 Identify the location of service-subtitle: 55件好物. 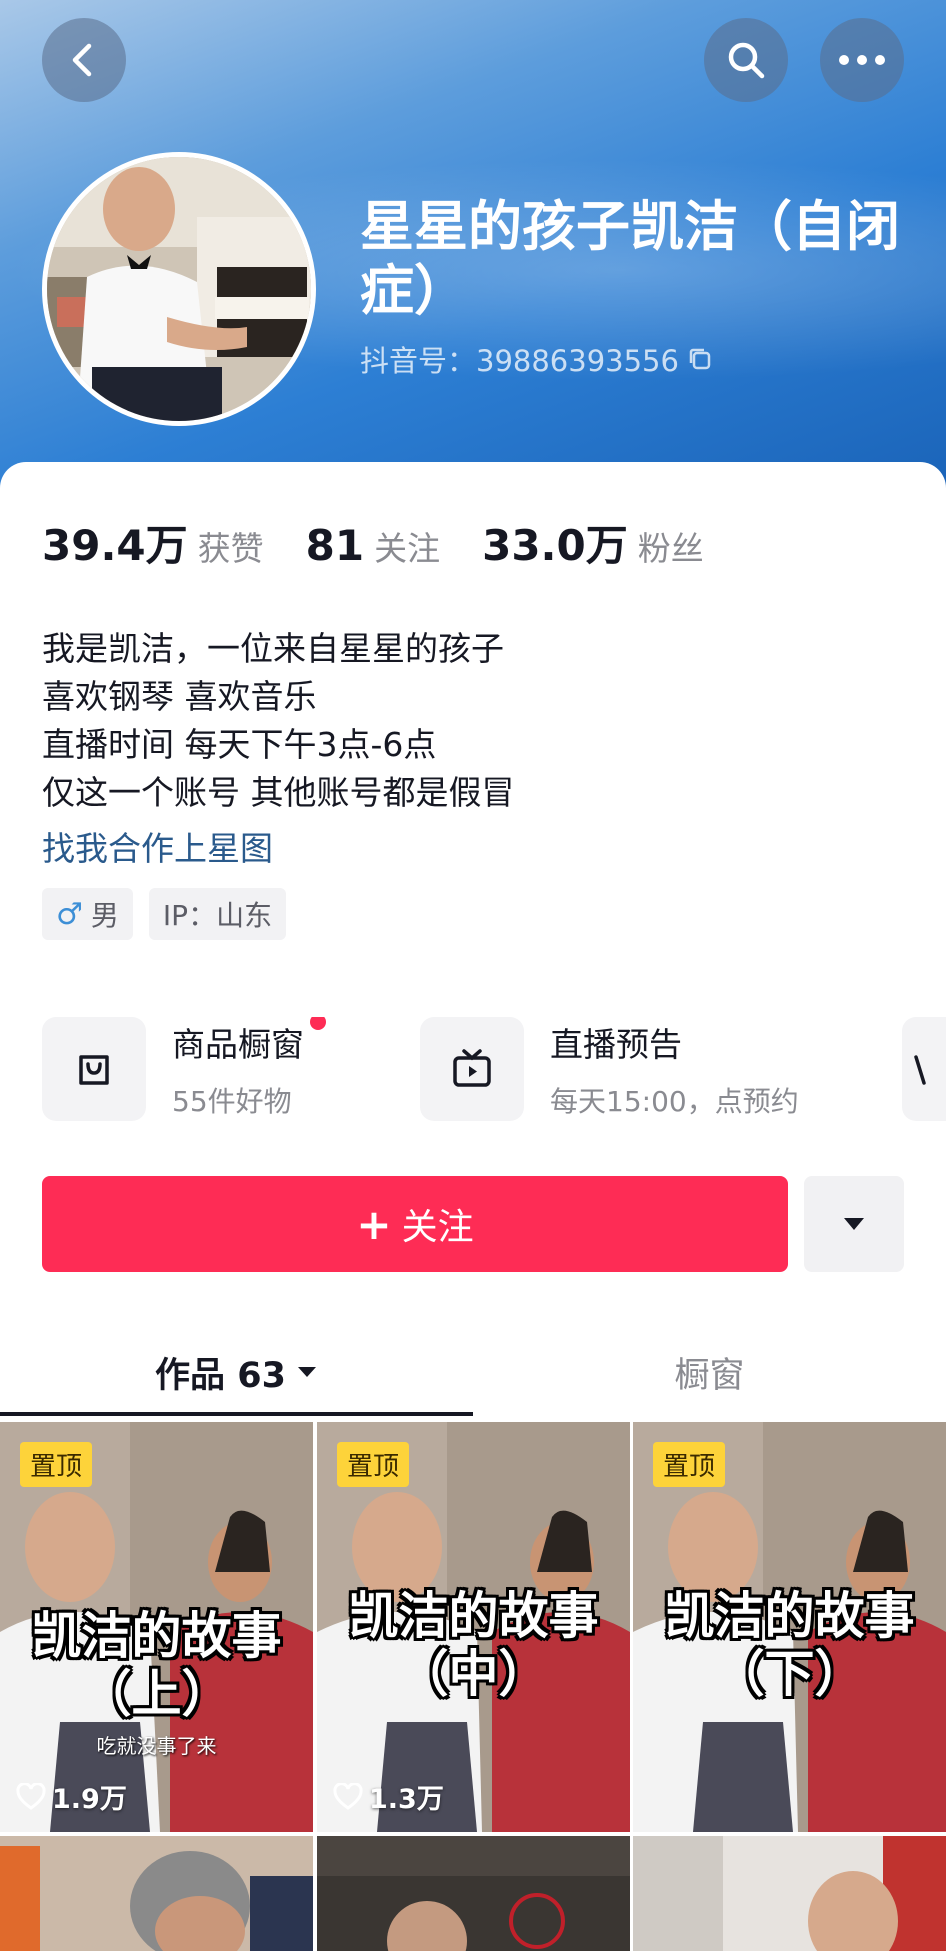
(232, 1101).